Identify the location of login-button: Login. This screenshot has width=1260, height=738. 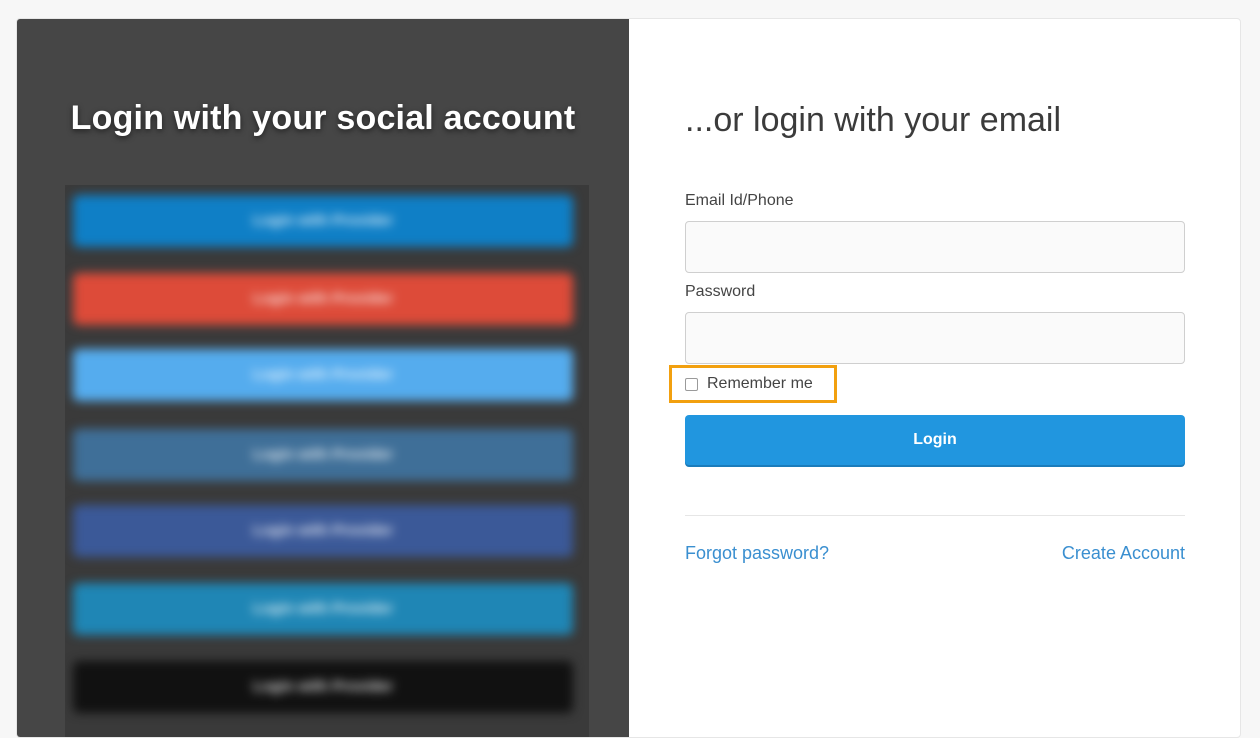
(935, 440).